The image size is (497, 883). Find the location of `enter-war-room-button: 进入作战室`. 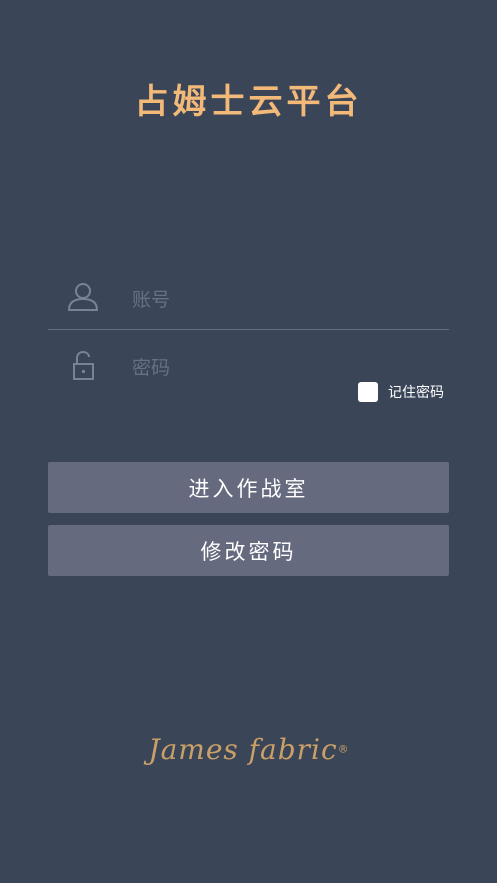

enter-war-room-button: 进入作战室 is located at coordinates (248, 487).